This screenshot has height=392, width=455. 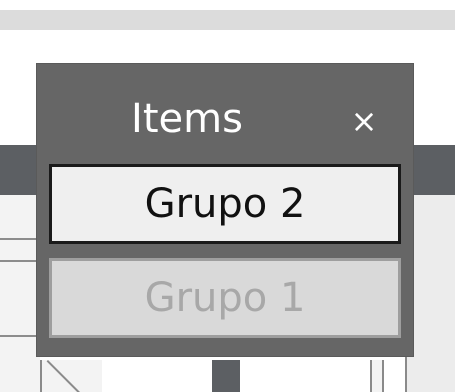 What do you see at coordinates (187, 119) in the screenshot?
I see `popup-title: Items` at bounding box center [187, 119].